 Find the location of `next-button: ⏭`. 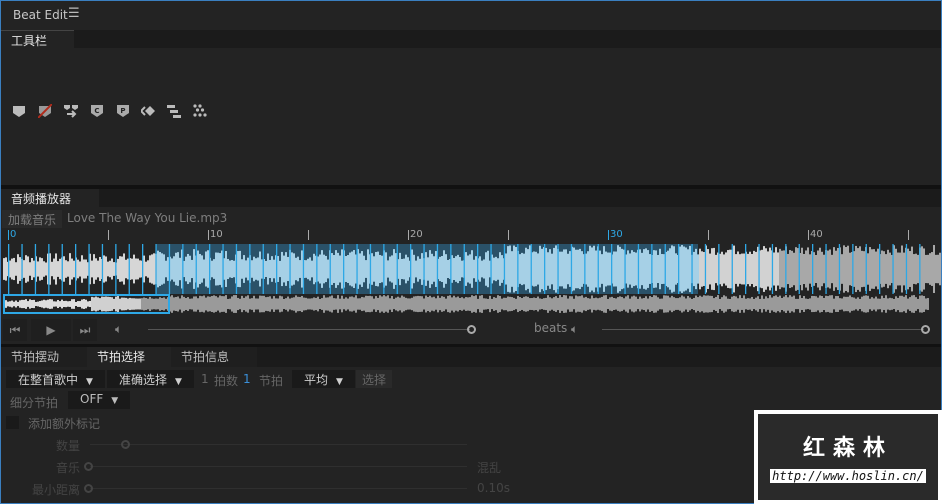

next-button: ⏭ is located at coordinates (85, 330).